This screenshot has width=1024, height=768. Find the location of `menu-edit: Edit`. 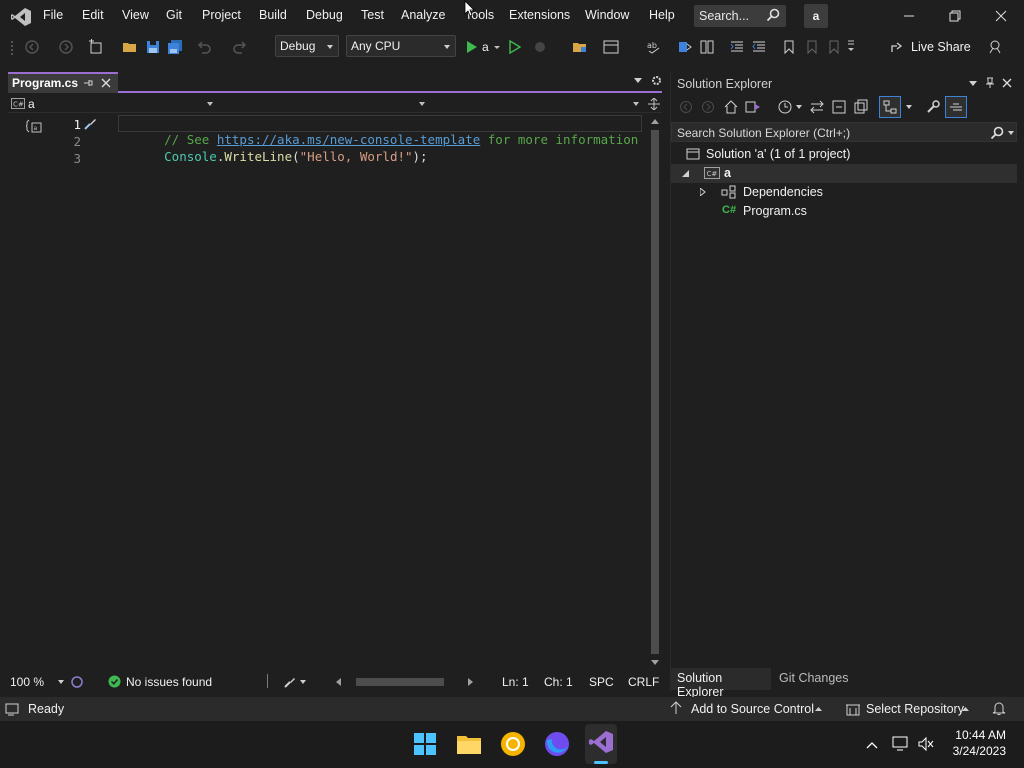

menu-edit: Edit is located at coordinates (93, 15).